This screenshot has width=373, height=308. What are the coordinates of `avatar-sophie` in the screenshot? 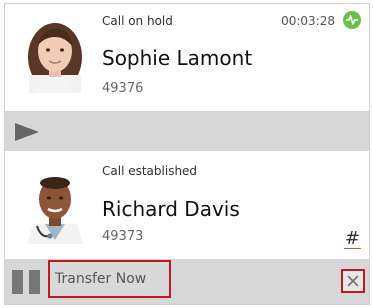 It's located at (55, 54).